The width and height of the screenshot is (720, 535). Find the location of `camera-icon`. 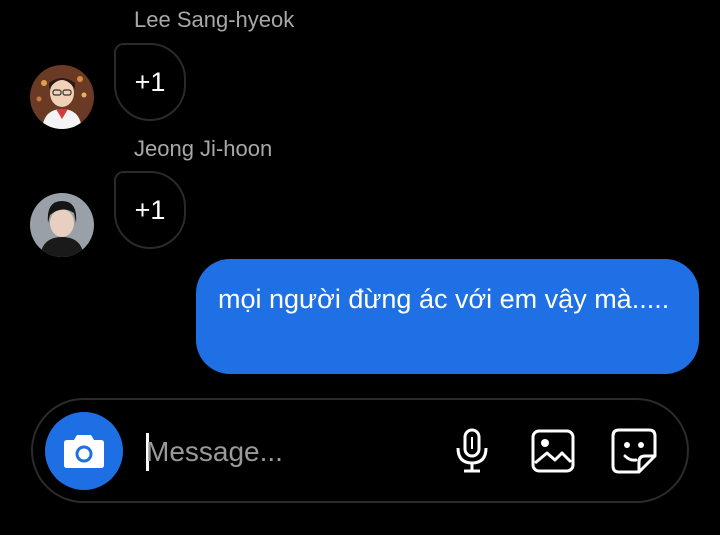

camera-icon is located at coordinates (84, 451).